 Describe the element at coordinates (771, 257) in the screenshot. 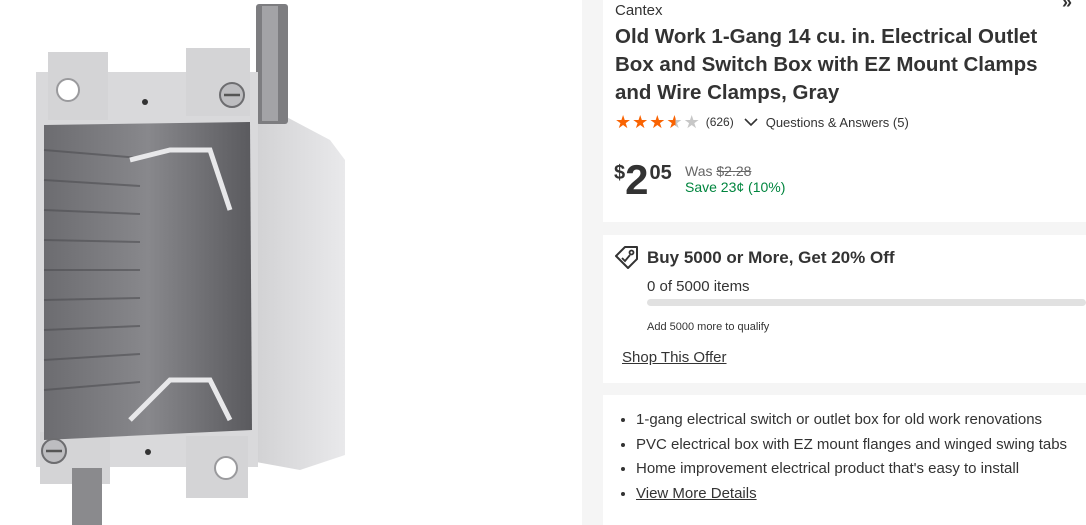

I see `offer-title: Buy 5000 or More, Get 20% Off` at that location.